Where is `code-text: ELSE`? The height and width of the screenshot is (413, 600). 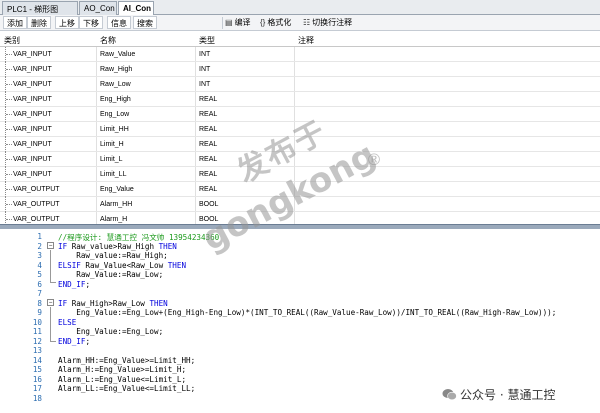 code-text: ELSE is located at coordinates (67, 322).